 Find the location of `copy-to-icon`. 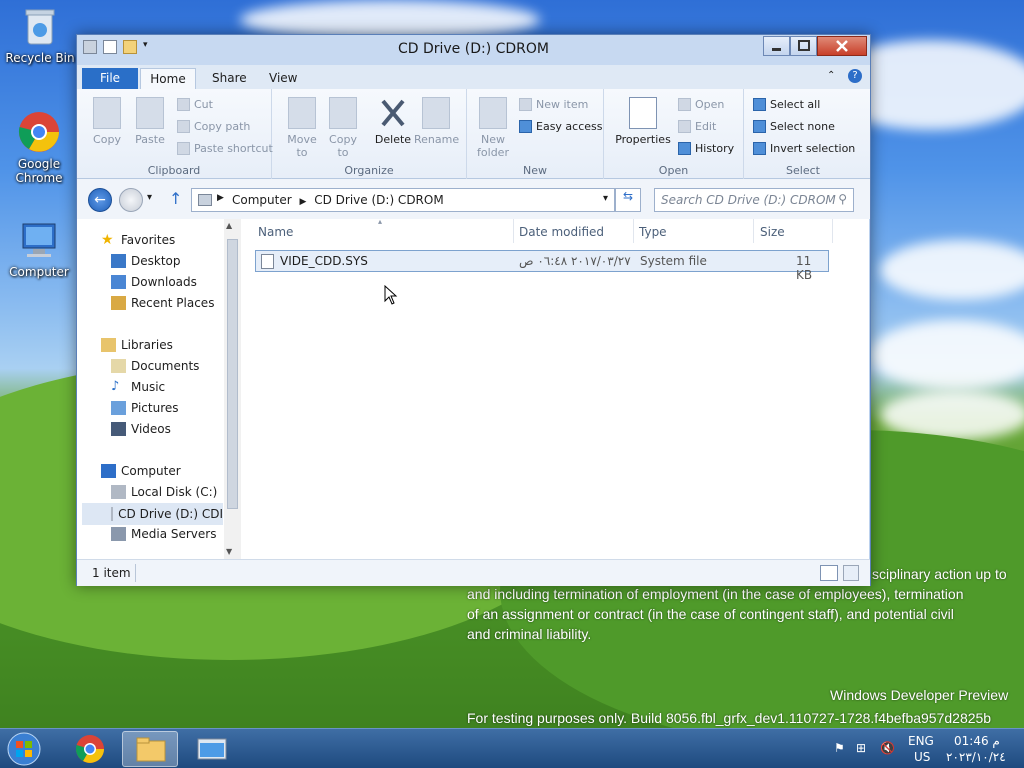

copy-to-icon is located at coordinates (343, 113).